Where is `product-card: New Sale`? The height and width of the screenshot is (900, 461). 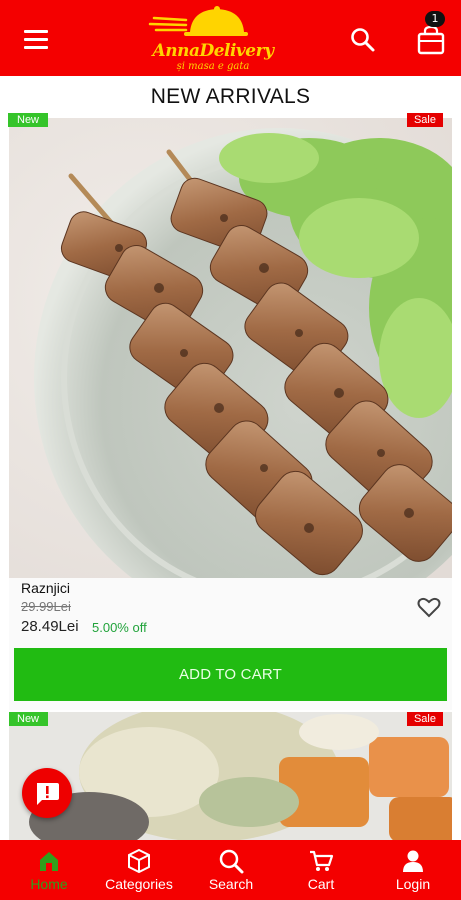
product-card: New Sale is located at coordinates (230, 776).